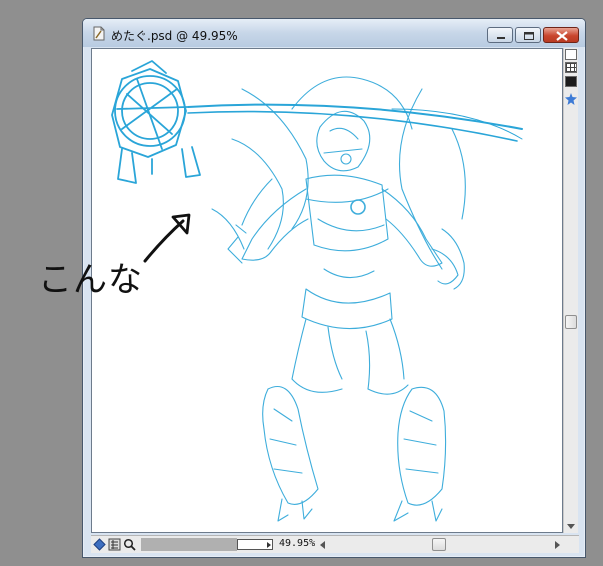  Describe the element at coordinates (322, 545) in the screenshot. I see `scroll-left-icon` at that location.